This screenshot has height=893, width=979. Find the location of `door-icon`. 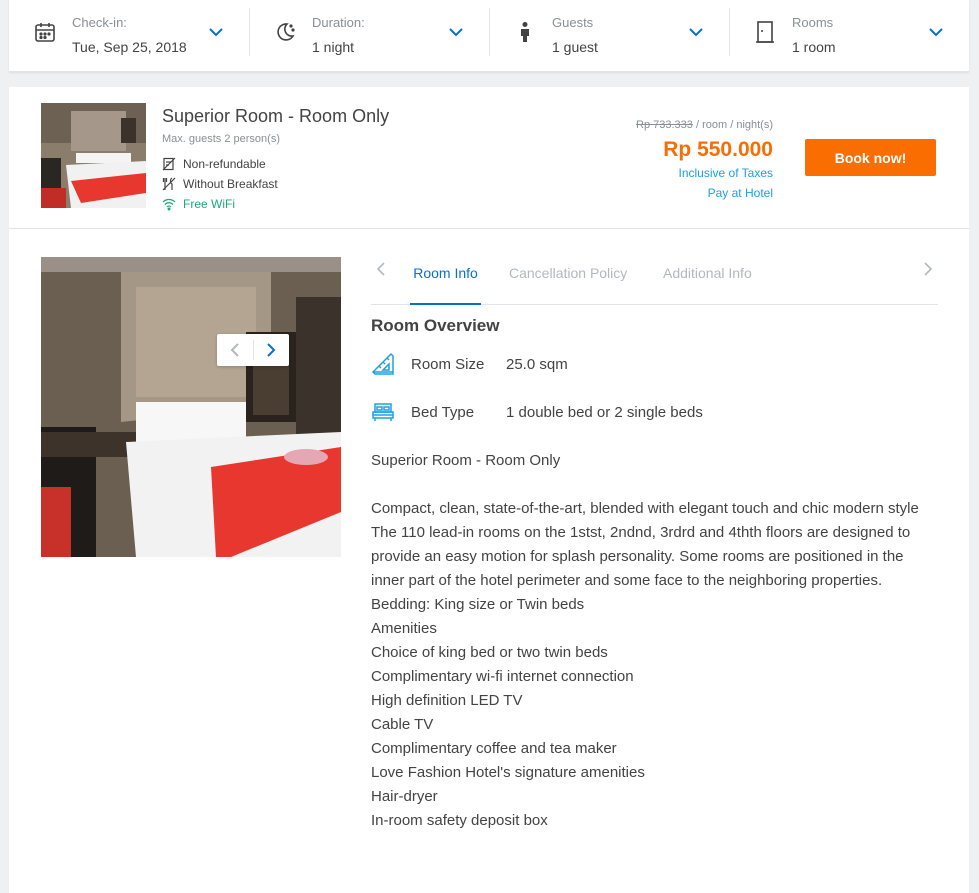

door-icon is located at coordinates (765, 32).